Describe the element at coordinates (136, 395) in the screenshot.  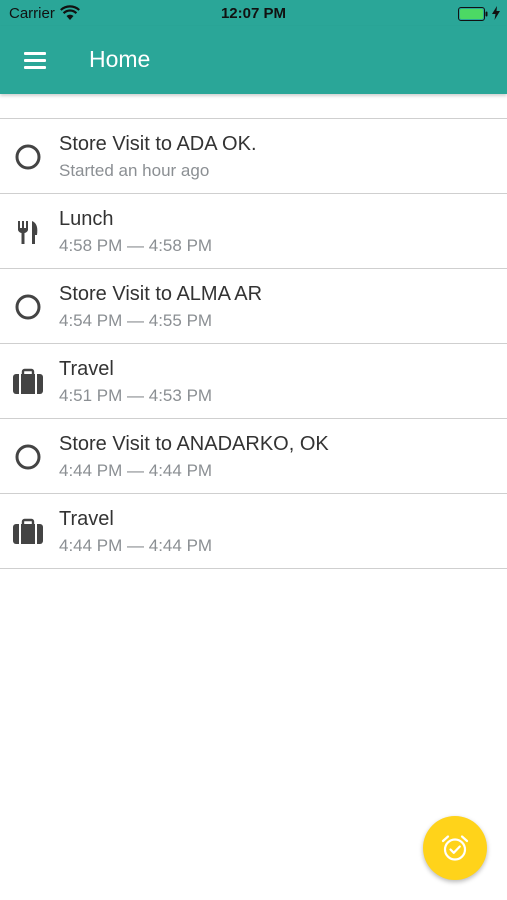
I see `list-item-subtitle: 4:51 PM — 4:53 PM` at that location.